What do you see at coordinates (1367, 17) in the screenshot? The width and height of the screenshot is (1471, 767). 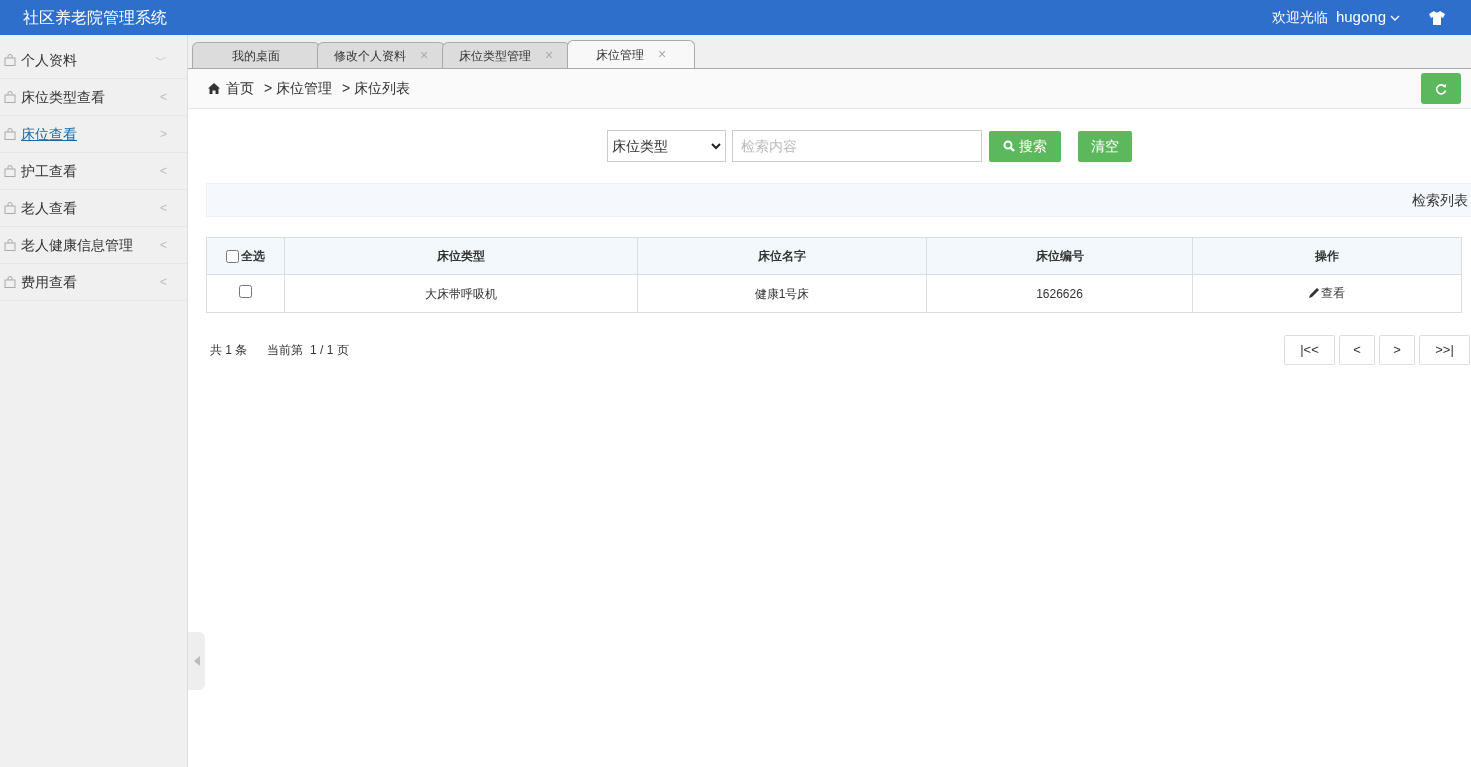 I see `user-menu: hugong` at bounding box center [1367, 17].